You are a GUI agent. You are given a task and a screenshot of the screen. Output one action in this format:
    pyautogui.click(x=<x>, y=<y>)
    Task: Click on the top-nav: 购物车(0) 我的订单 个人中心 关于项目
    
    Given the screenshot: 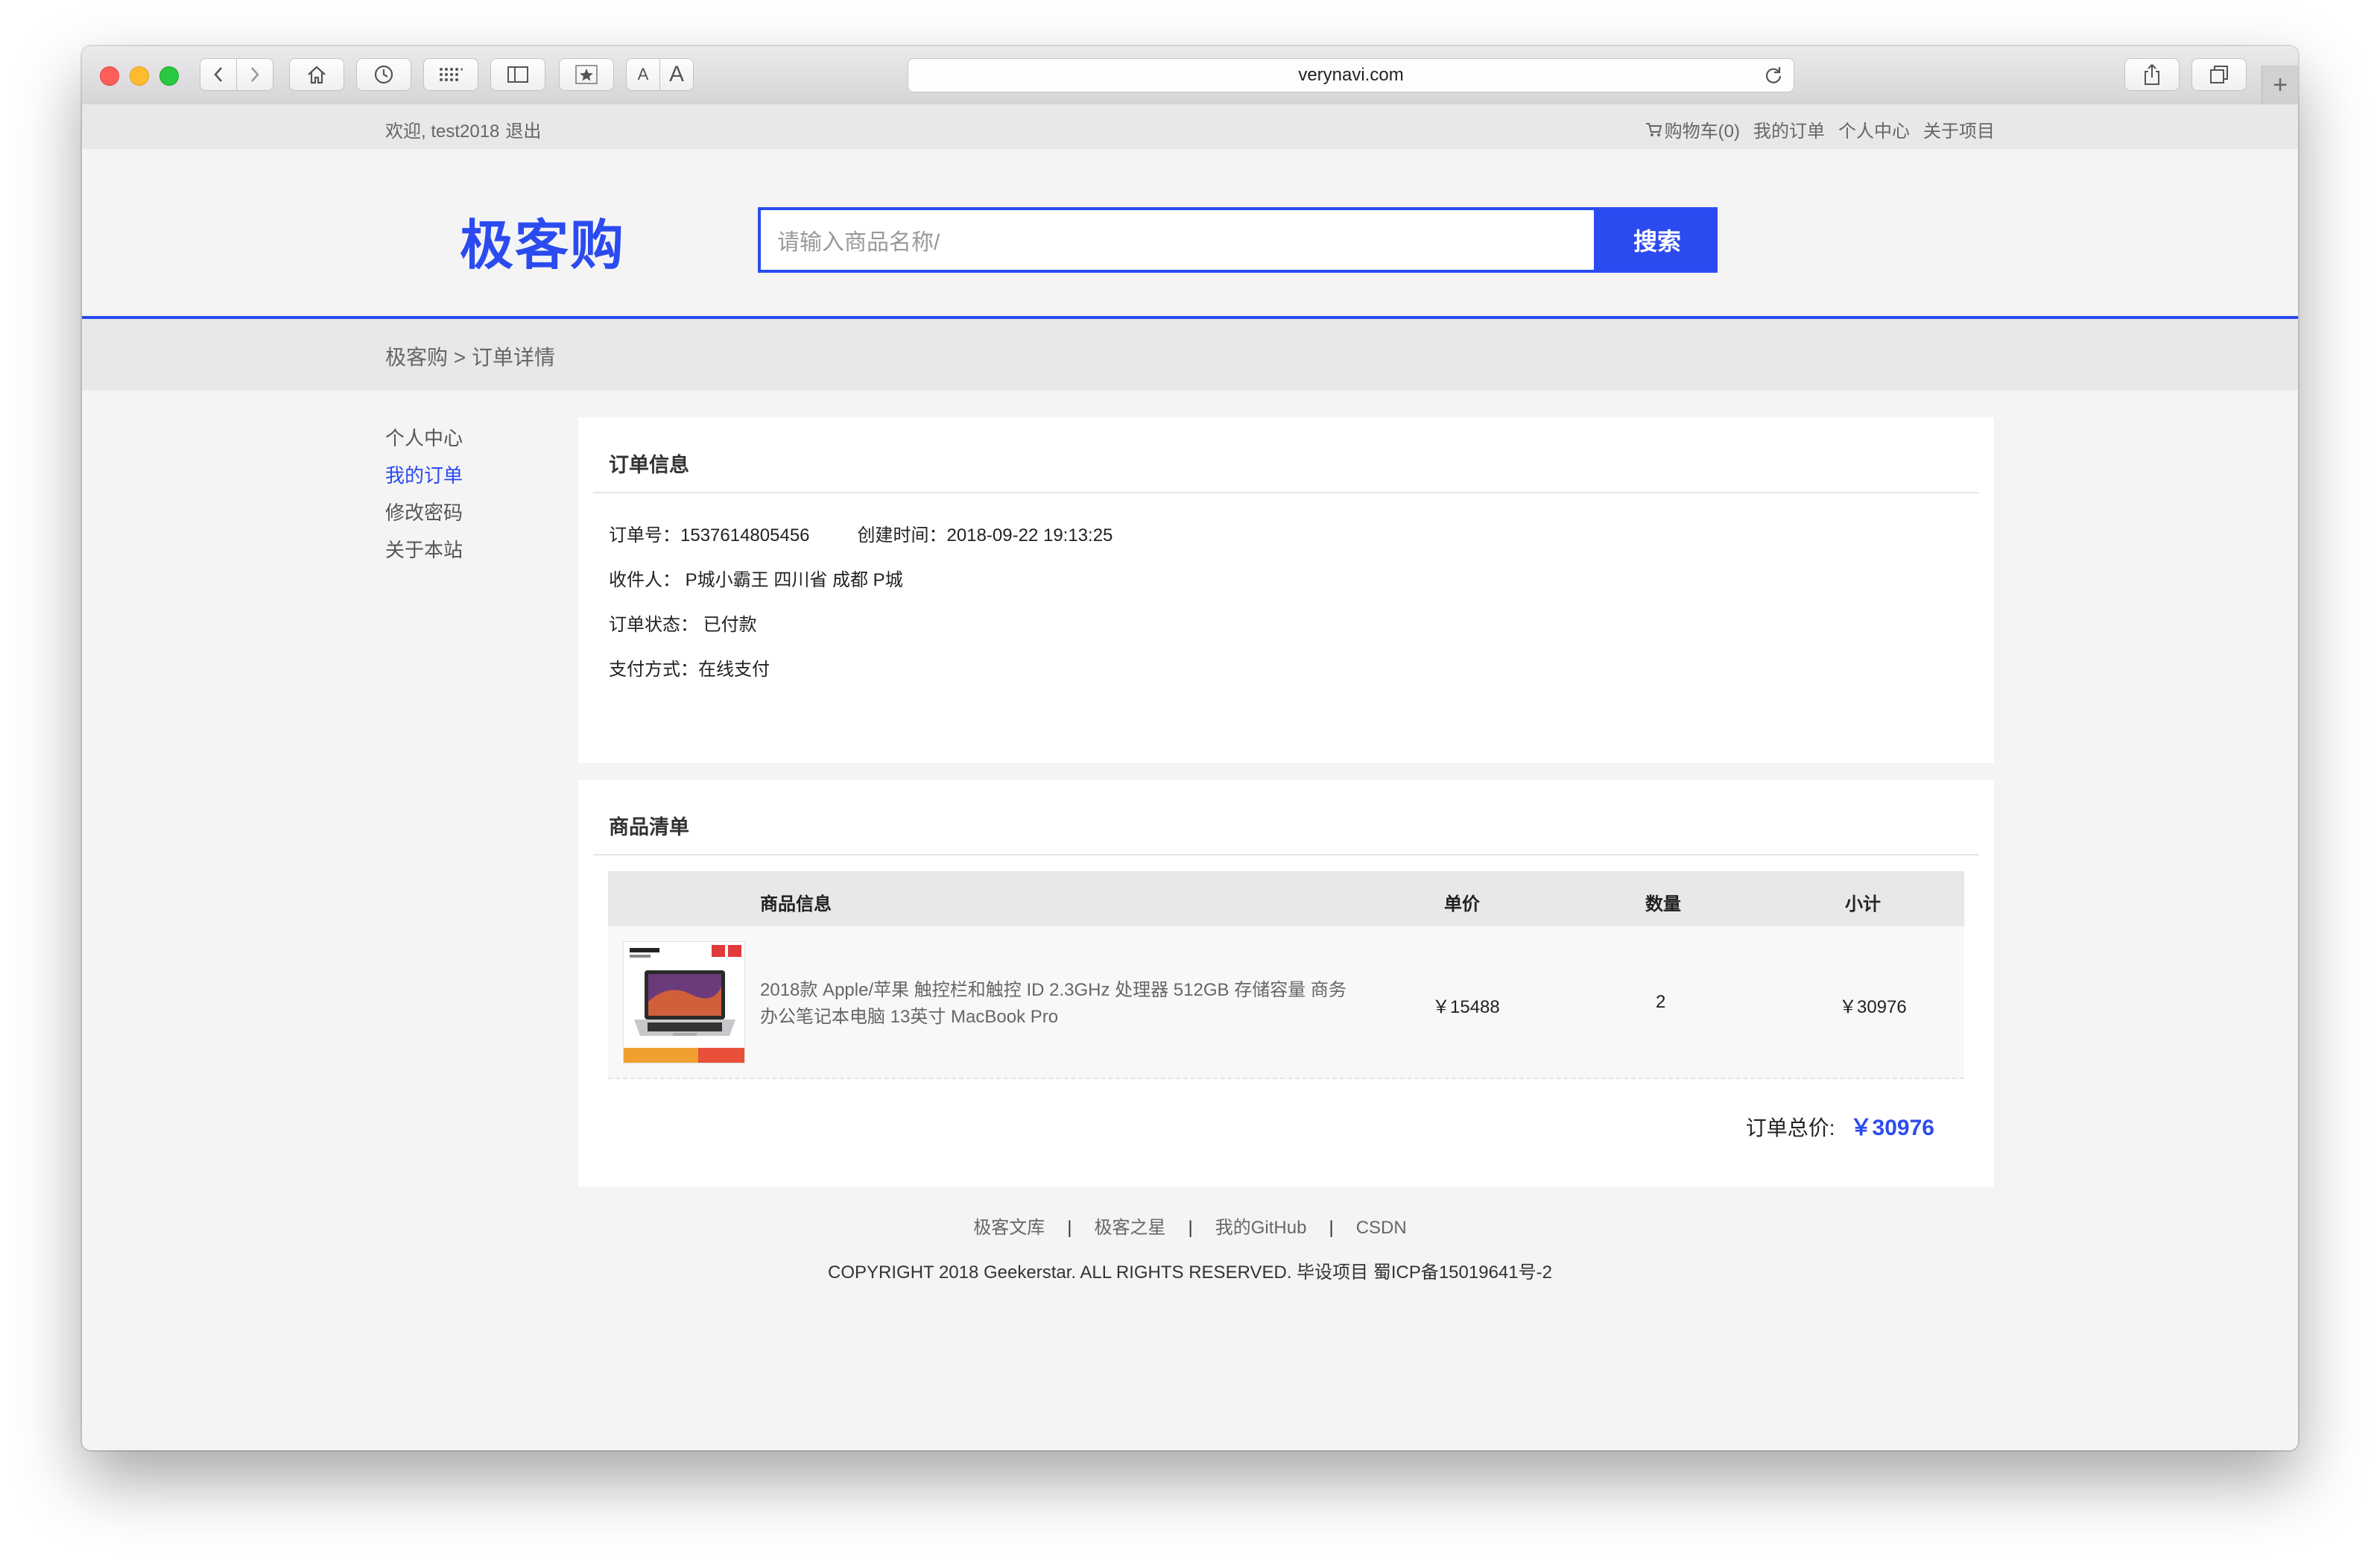 What is the action you would take?
    pyautogui.click(x=1820, y=129)
    